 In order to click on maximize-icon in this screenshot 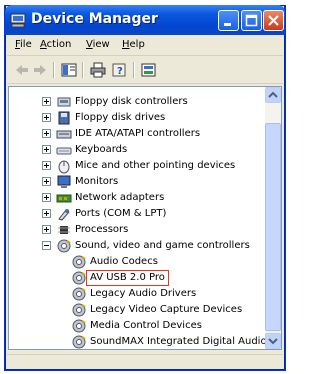, I will do `click(251, 20)`.